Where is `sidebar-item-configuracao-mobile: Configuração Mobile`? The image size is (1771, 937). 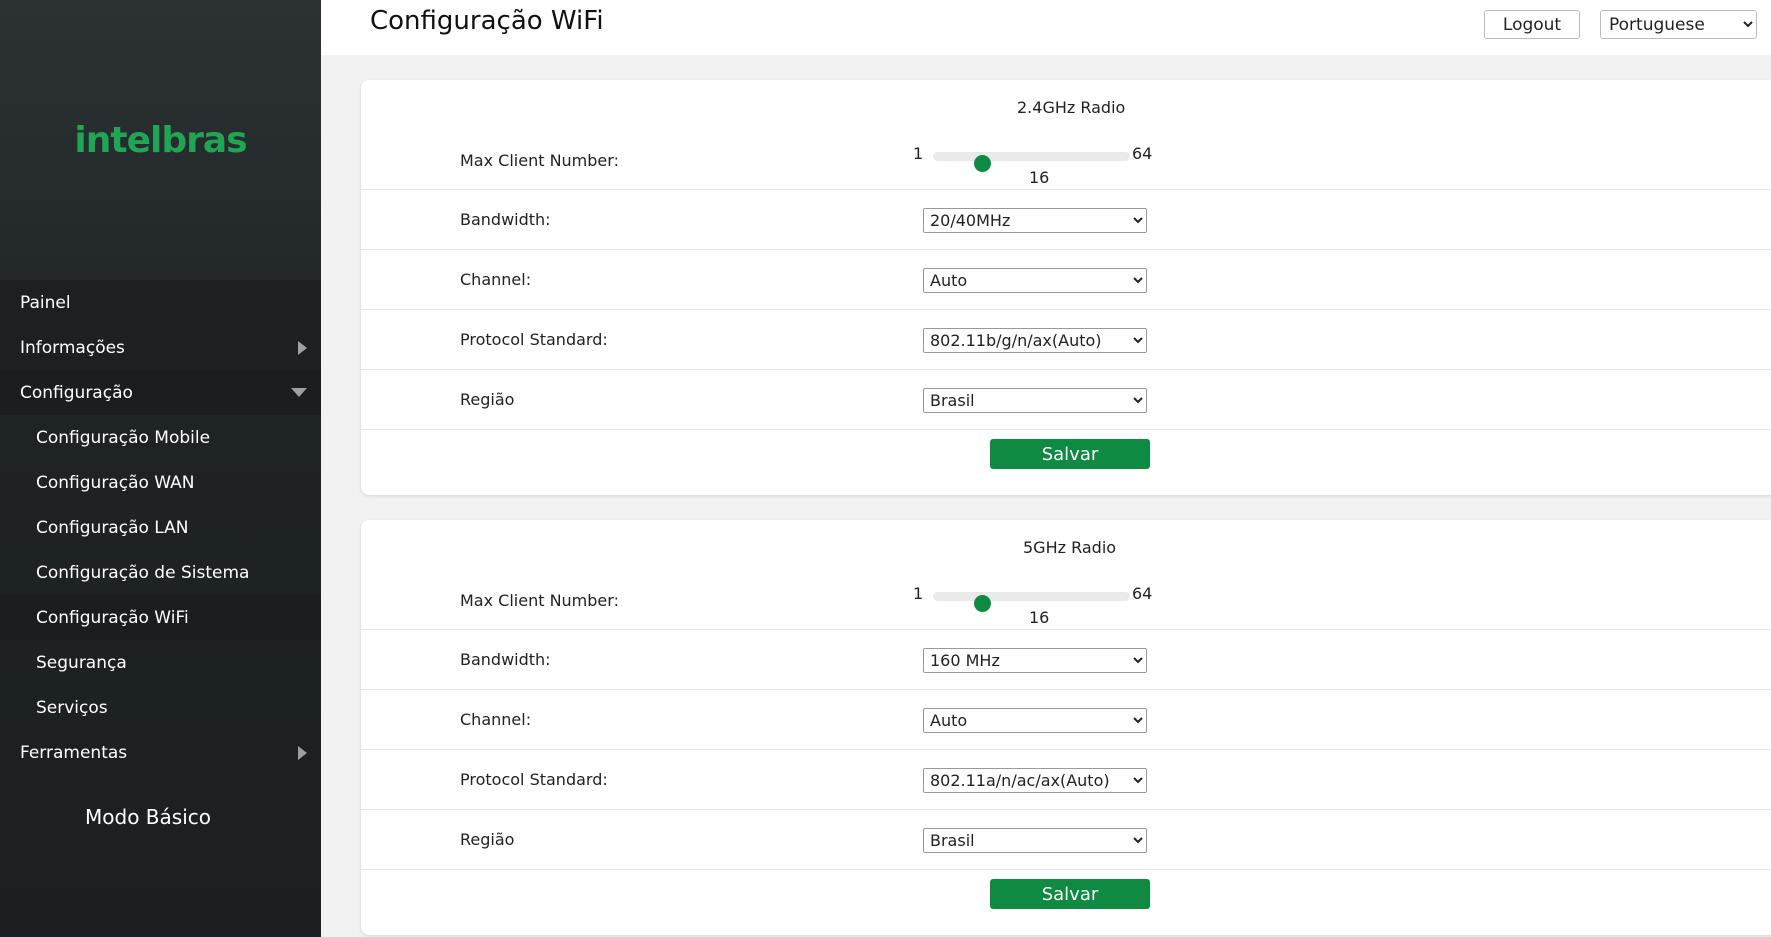 sidebar-item-configuracao-mobile: Configuração Mobile is located at coordinates (160, 437).